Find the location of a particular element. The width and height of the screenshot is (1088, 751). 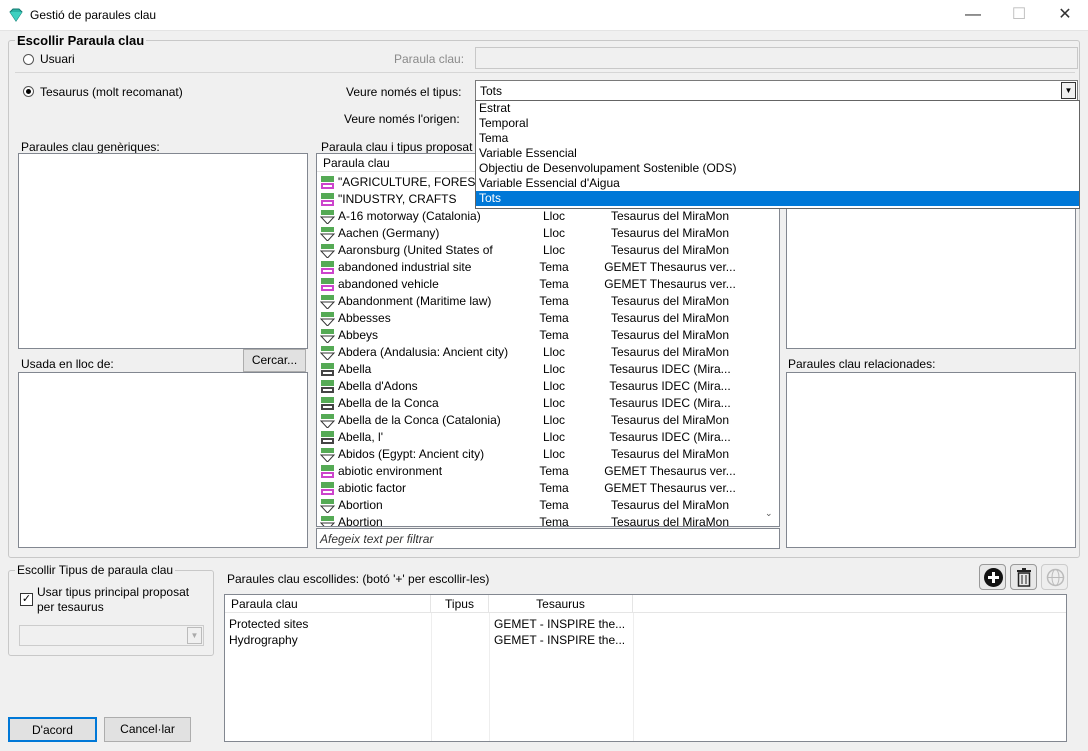

cell-keyword: Abella d'Adons is located at coordinates (378, 386).